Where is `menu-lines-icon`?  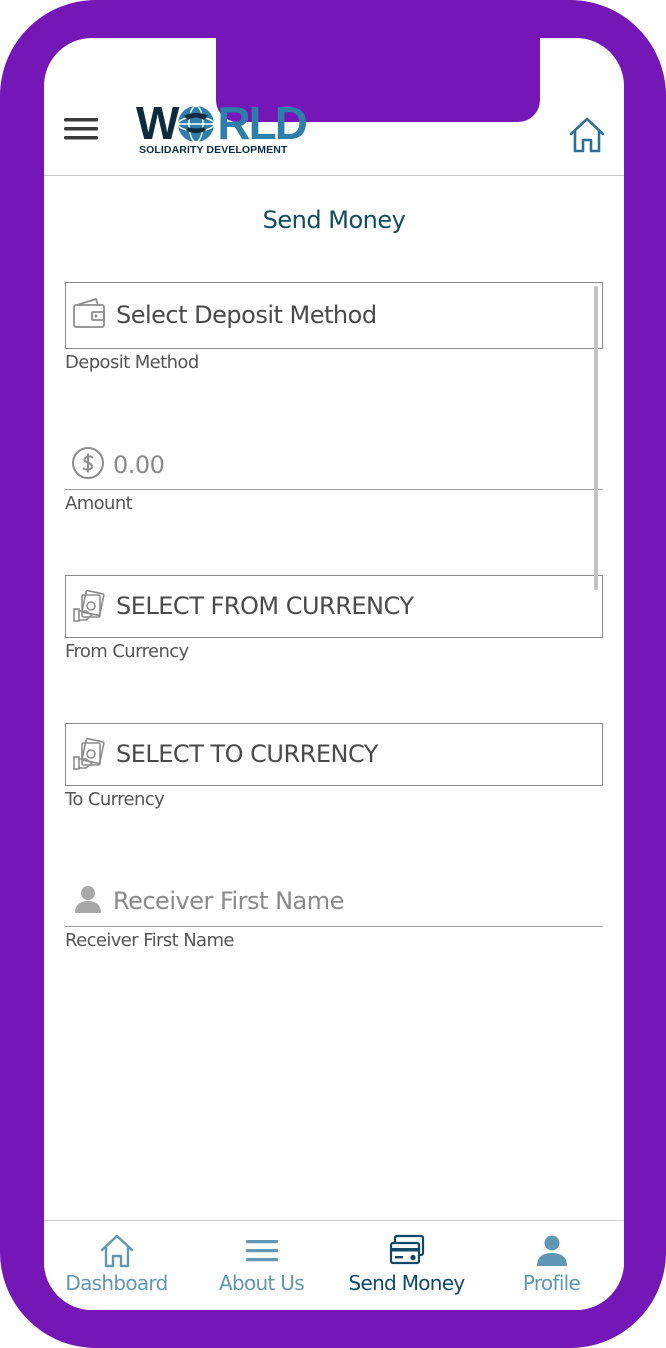 menu-lines-icon is located at coordinates (261, 1251).